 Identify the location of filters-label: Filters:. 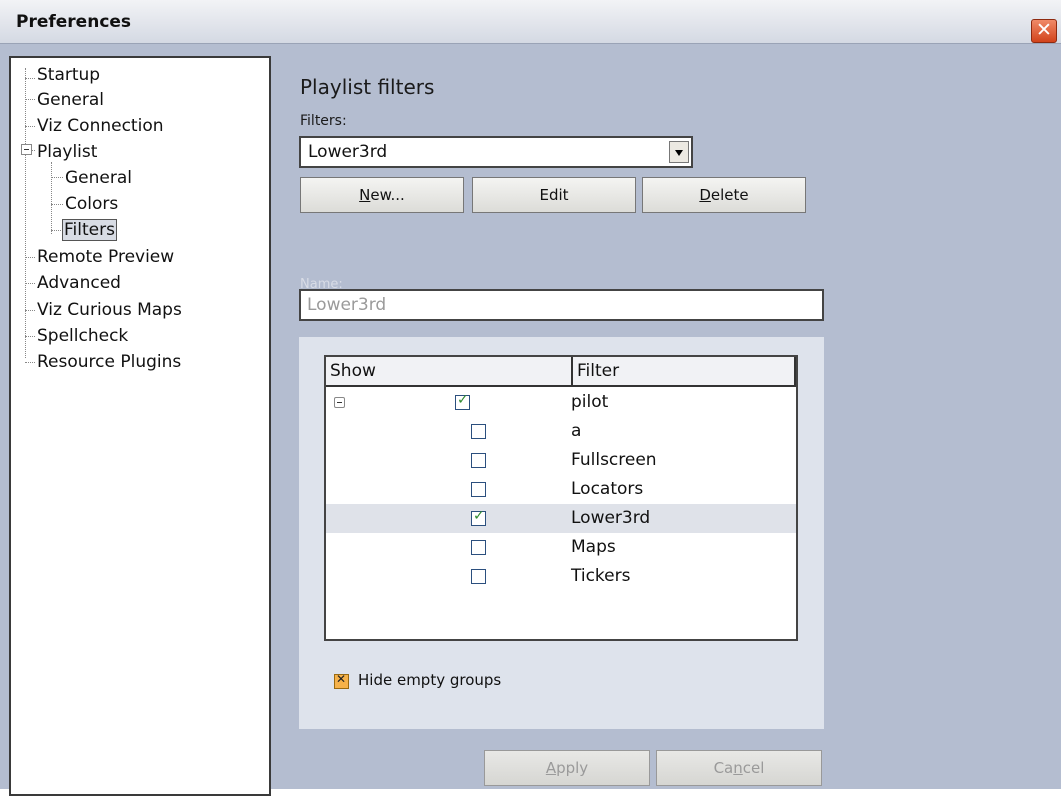
(323, 121).